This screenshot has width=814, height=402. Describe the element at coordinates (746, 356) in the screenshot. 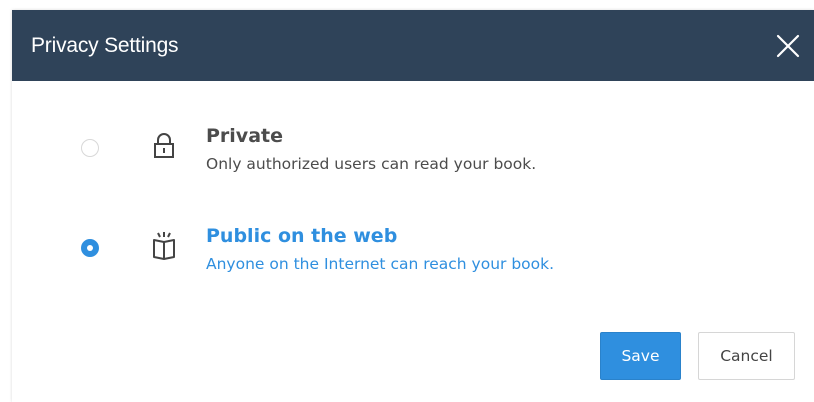

I see `cancel-button: Cancel` at that location.